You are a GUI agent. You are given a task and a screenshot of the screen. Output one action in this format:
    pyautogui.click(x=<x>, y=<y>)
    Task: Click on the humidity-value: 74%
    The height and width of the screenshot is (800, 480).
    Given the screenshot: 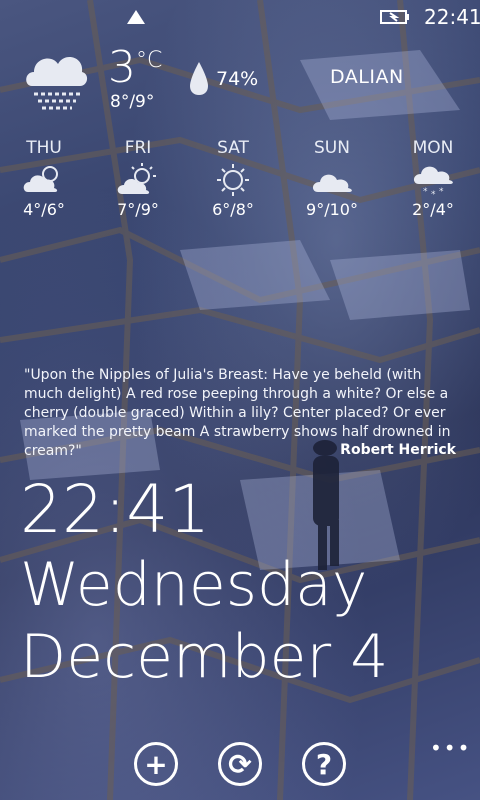 What is the action you would take?
    pyautogui.click(x=237, y=79)
    